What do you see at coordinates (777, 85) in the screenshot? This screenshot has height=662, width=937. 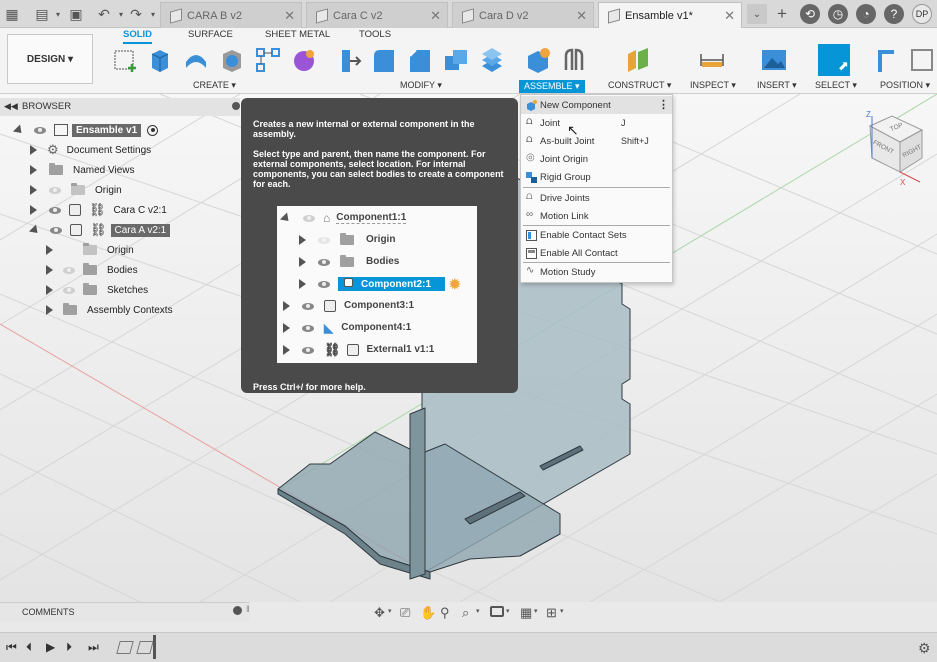 I see `insert-group-label: INSERT ▾` at bounding box center [777, 85].